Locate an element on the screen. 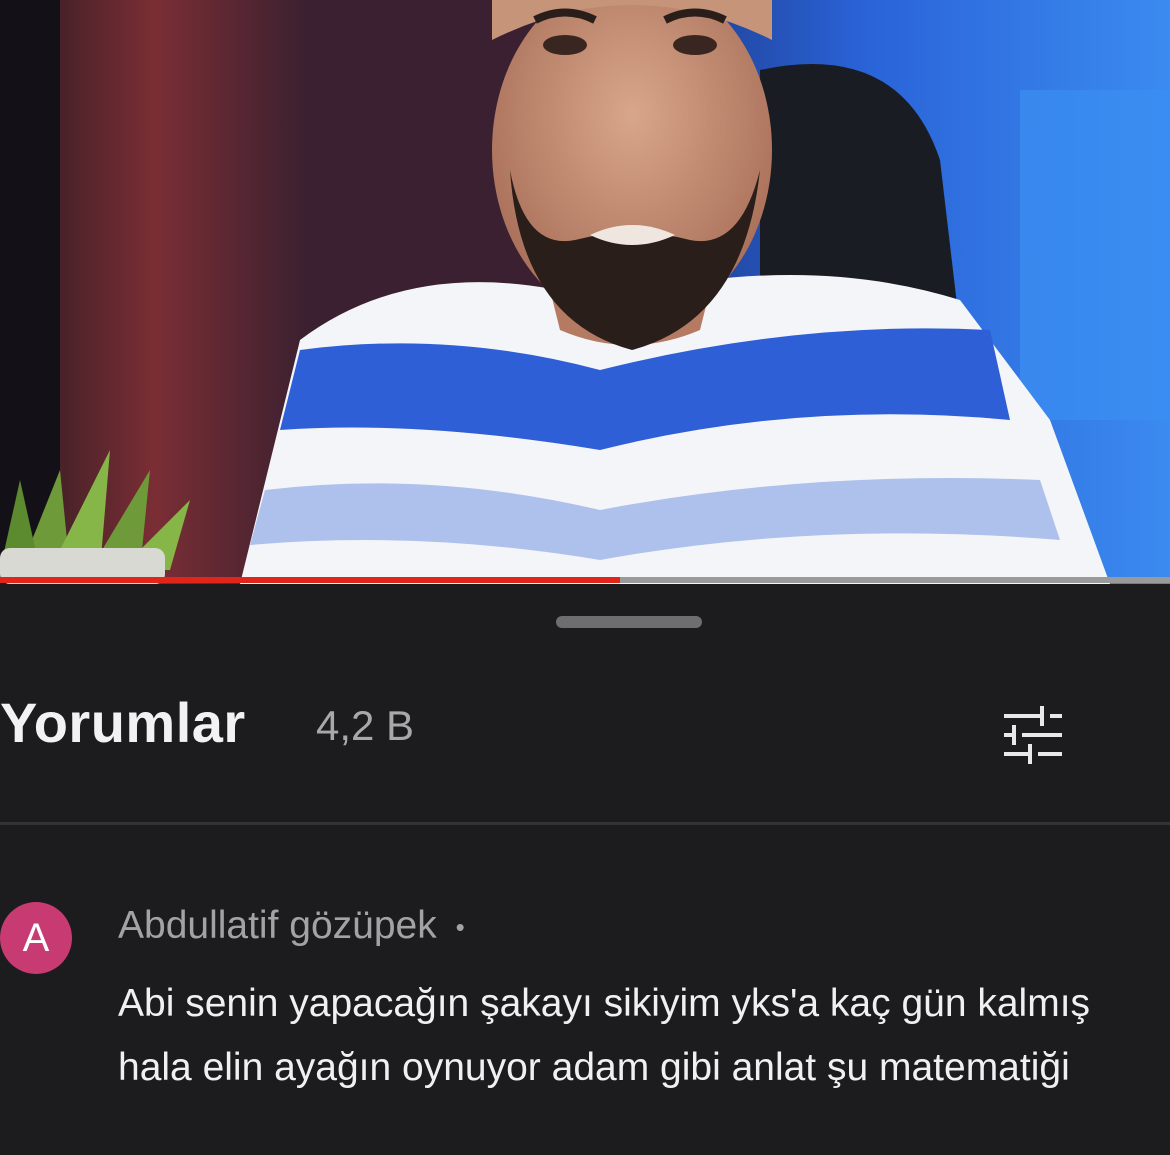  comment-author: Abdullatif gözüpek is located at coordinates (277, 925).